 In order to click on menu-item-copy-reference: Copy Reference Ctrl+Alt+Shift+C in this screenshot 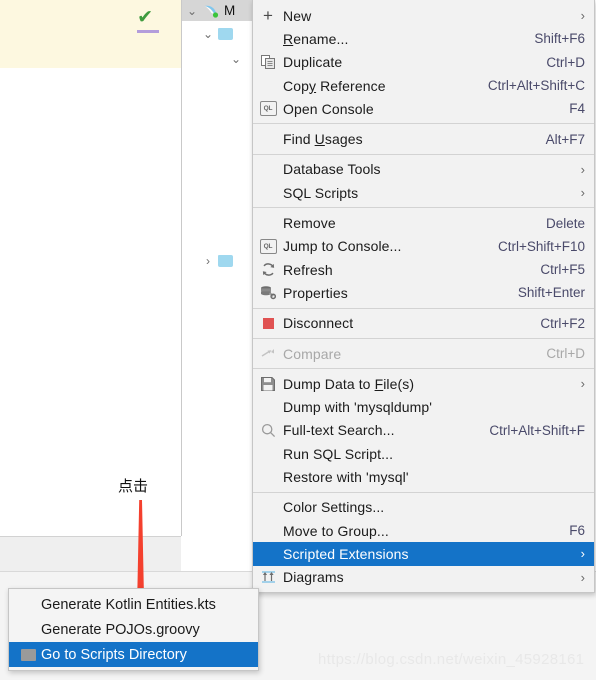, I will do `click(423, 85)`.